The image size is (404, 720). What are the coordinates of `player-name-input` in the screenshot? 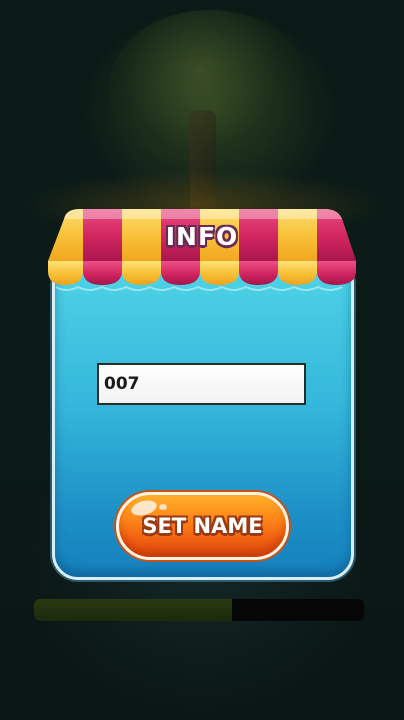 It's located at (201, 384).